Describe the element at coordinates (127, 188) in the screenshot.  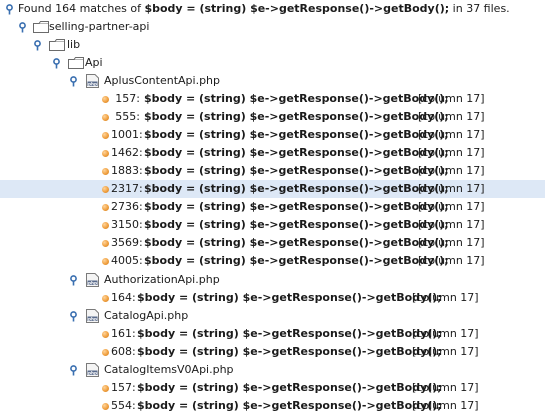
I see `match-line-number: 2317:` at that location.